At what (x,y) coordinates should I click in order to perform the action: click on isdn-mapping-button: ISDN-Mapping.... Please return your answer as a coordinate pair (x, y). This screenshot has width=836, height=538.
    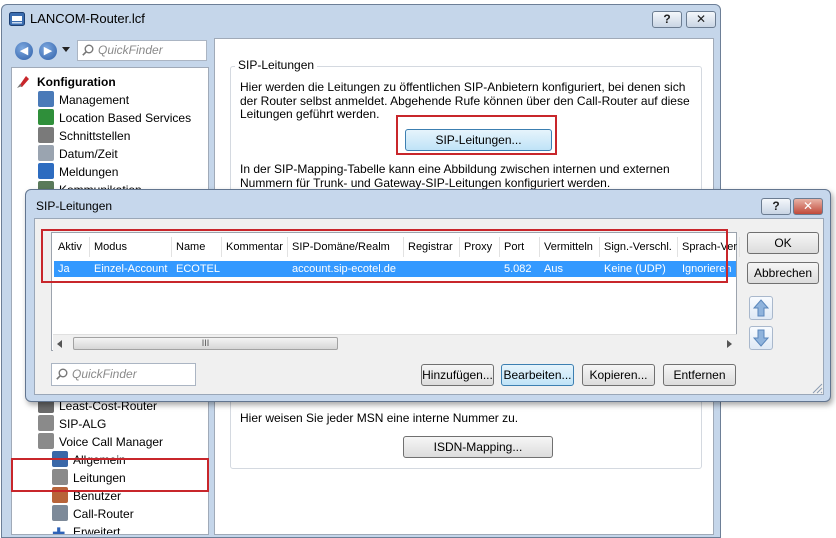
    Looking at the image, I should click on (478, 447).